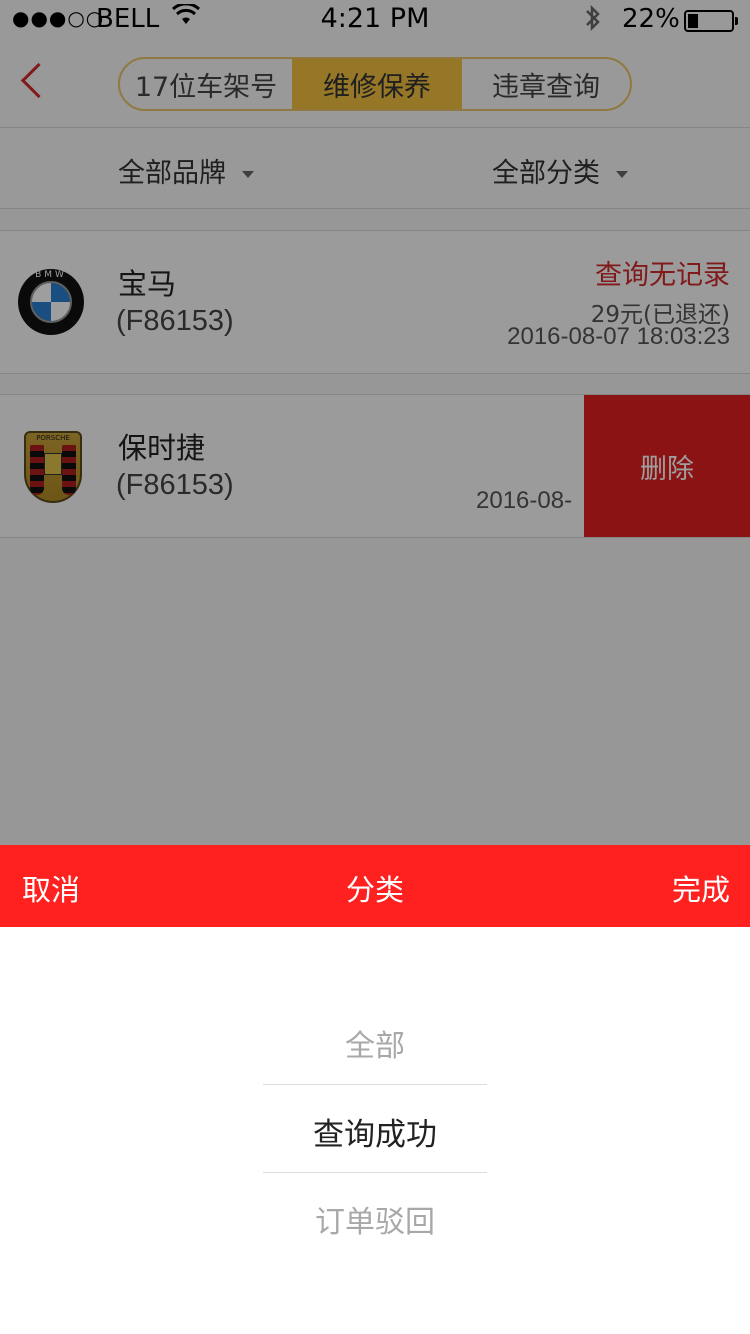  I want to click on picker-toolbar: 取消 分类 完成, so click(375, 886).